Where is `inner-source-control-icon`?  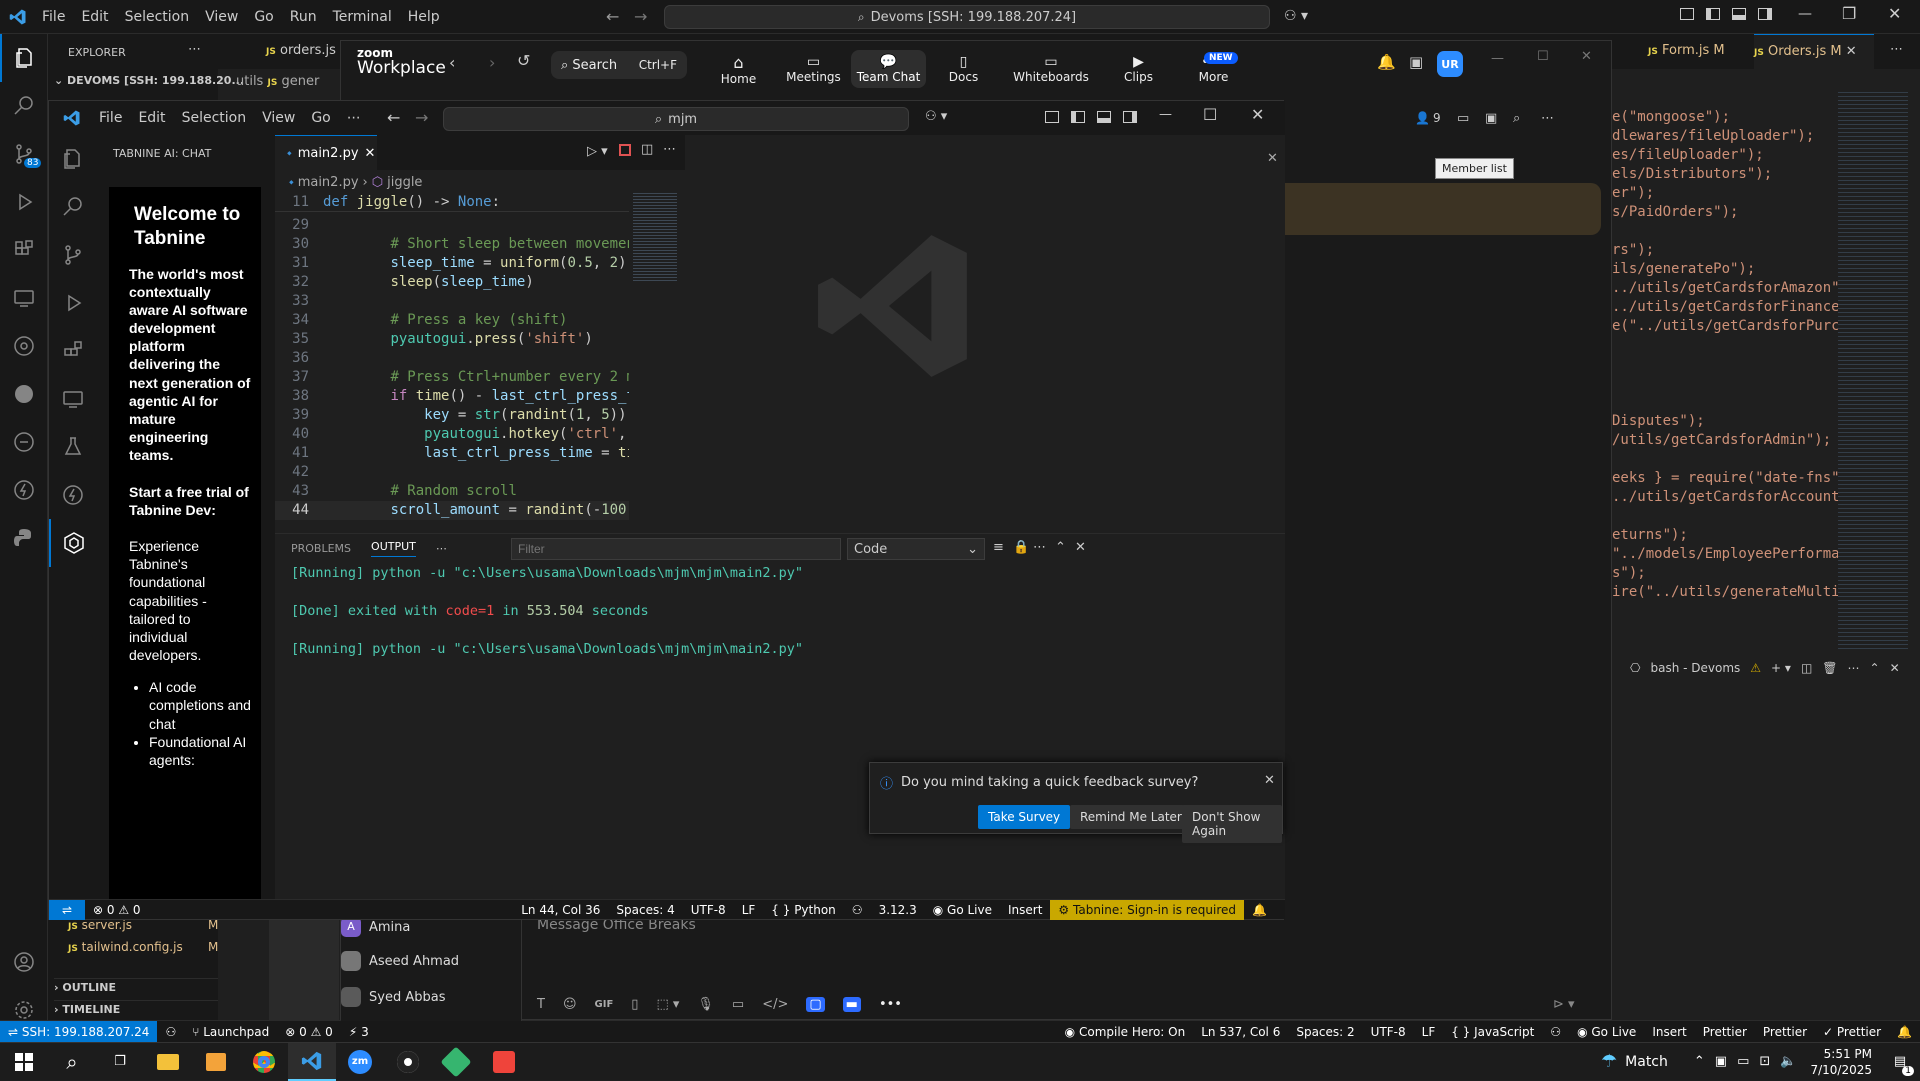 inner-source-control-icon is located at coordinates (73, 255).